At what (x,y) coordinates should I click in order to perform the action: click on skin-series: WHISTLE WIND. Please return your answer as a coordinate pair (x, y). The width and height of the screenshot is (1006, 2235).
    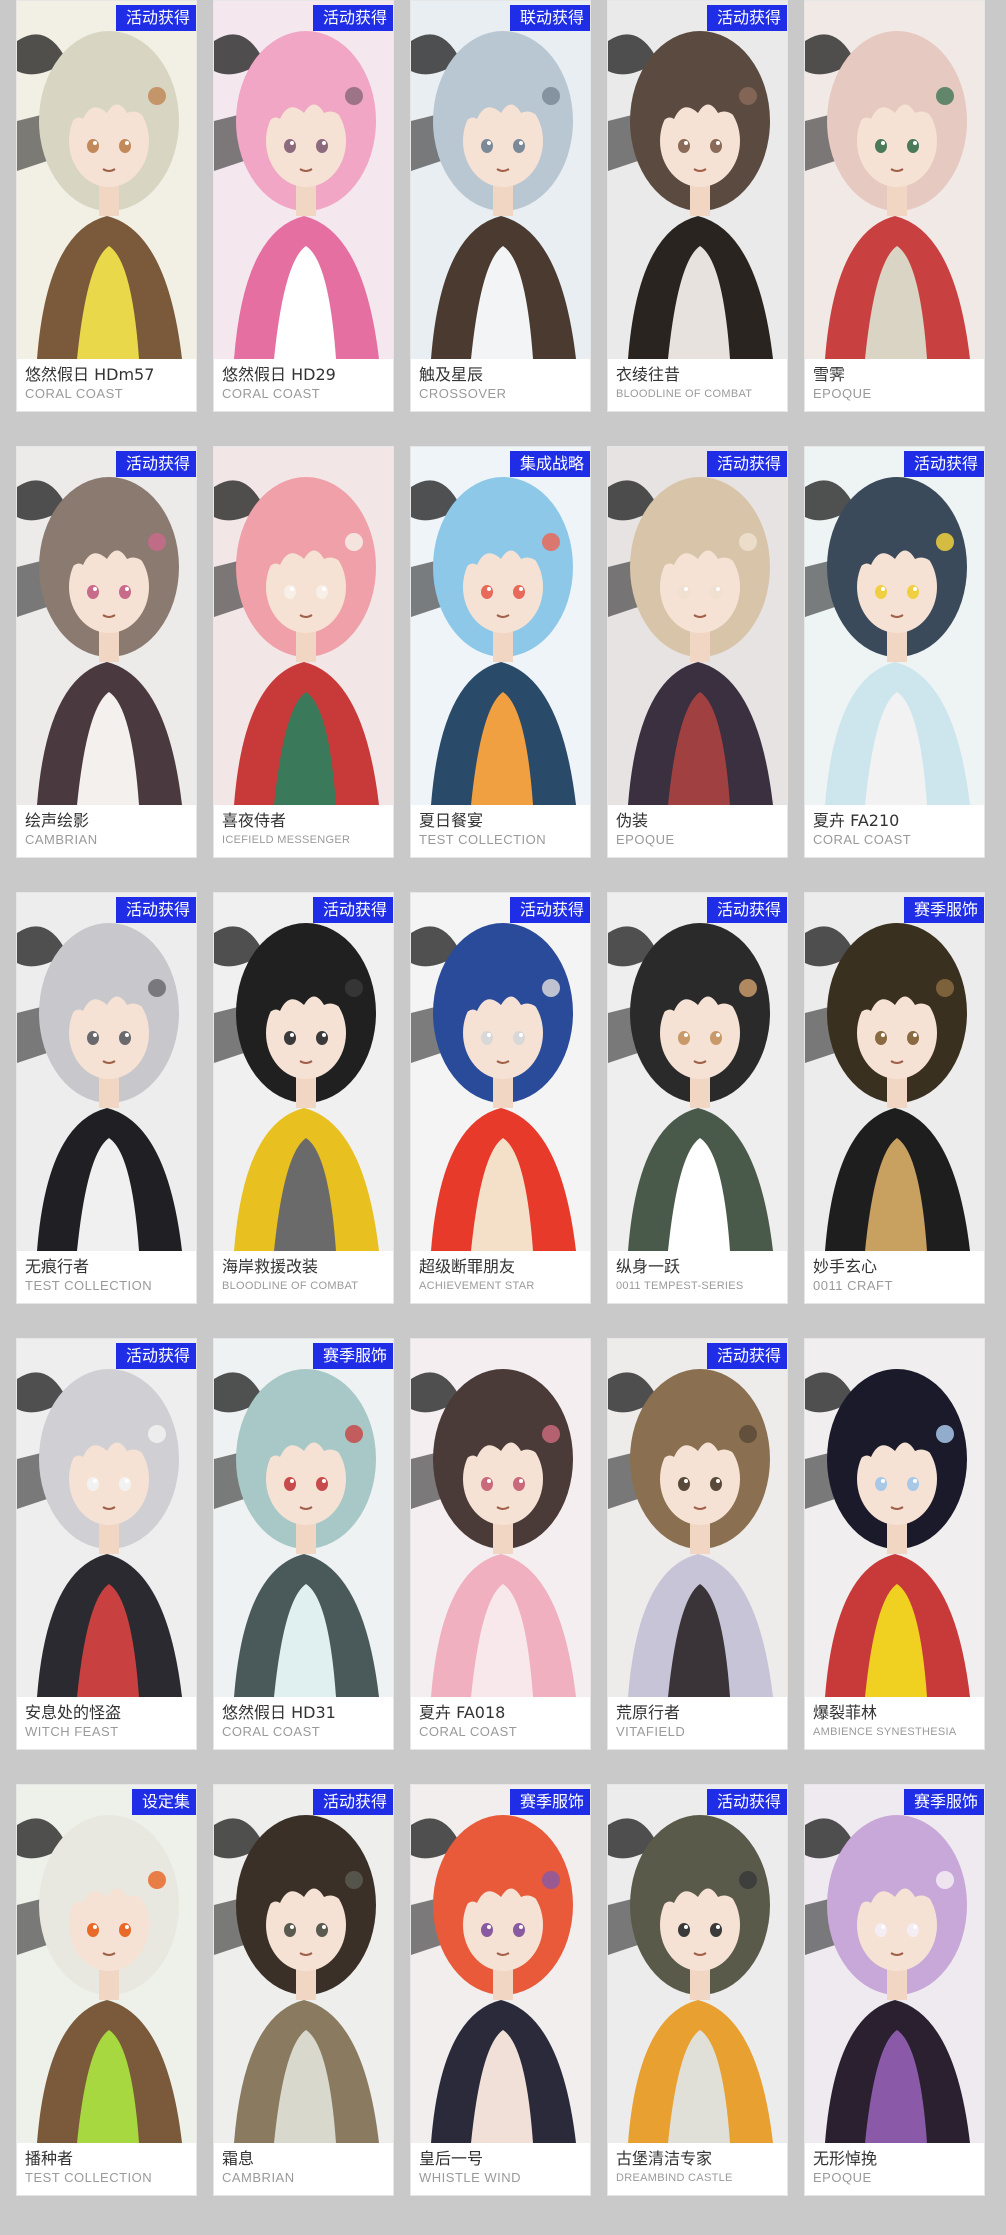
    Looking at the image, I should click on (470, 2177).